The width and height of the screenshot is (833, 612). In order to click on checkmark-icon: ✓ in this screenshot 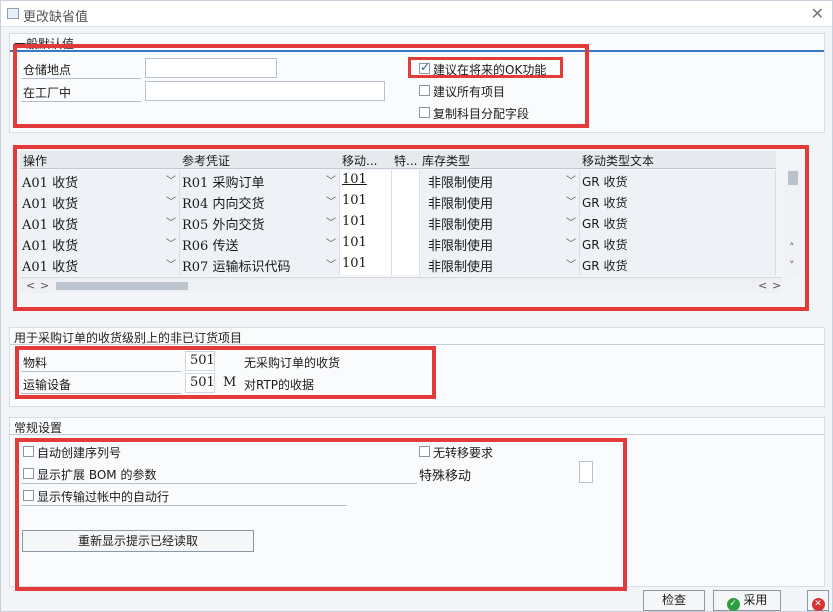, I will do `click(733, 604)`.